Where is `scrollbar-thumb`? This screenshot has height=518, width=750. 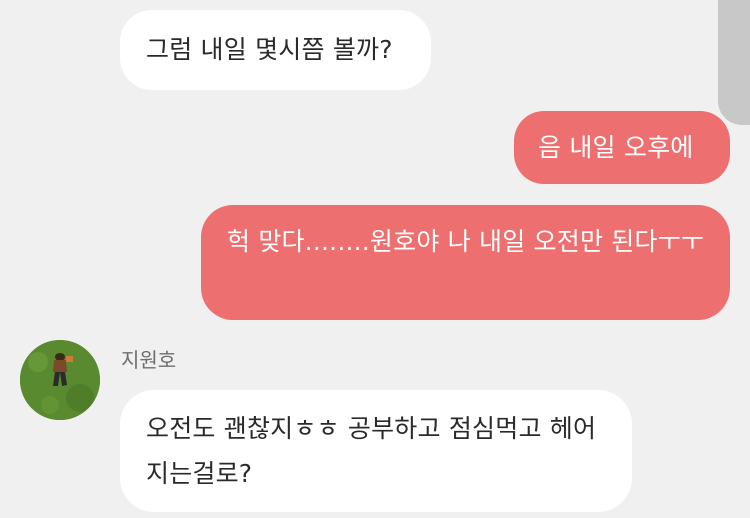 scrollbar-thumb is located at coordinates (734, 62).